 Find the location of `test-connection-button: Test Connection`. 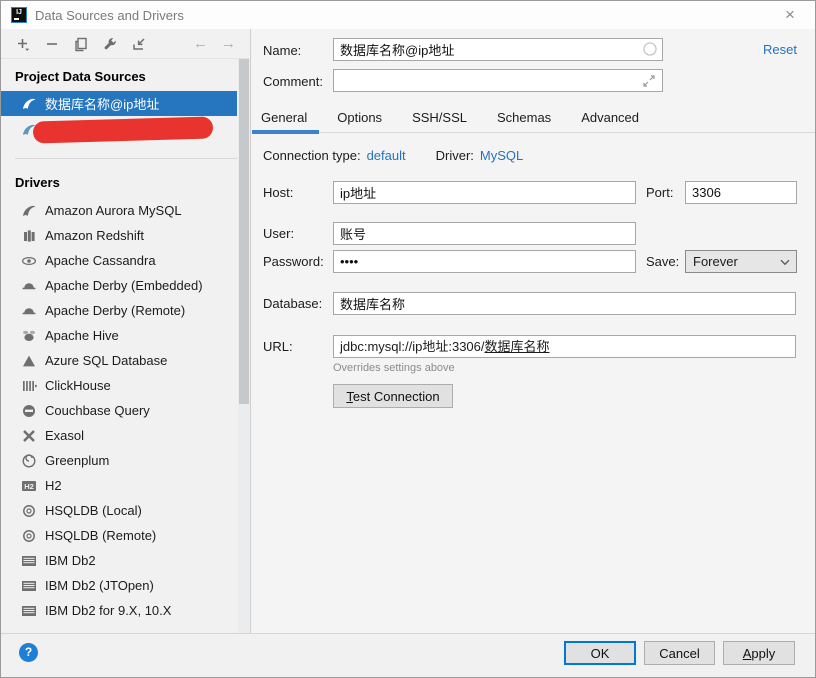

test-connection-button: Test Connection is located at coordinates (393, 396).